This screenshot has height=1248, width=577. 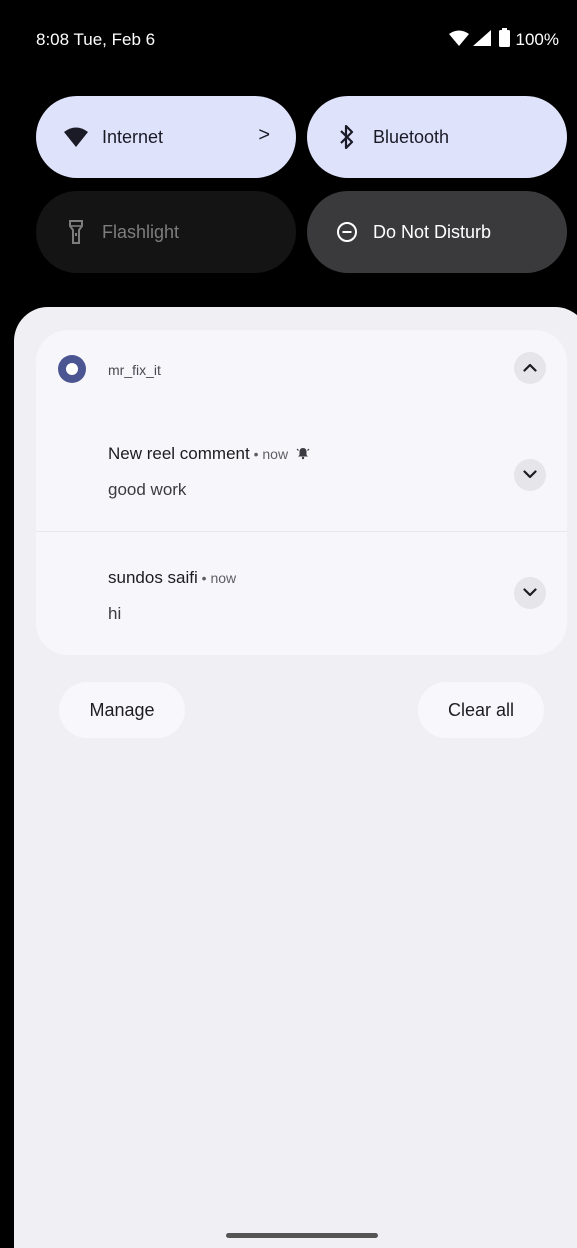 What do you see at coordinates (179, 453) in the screenshot?
I see `notification-title: New reel comment` at bounding box center [179, 453].